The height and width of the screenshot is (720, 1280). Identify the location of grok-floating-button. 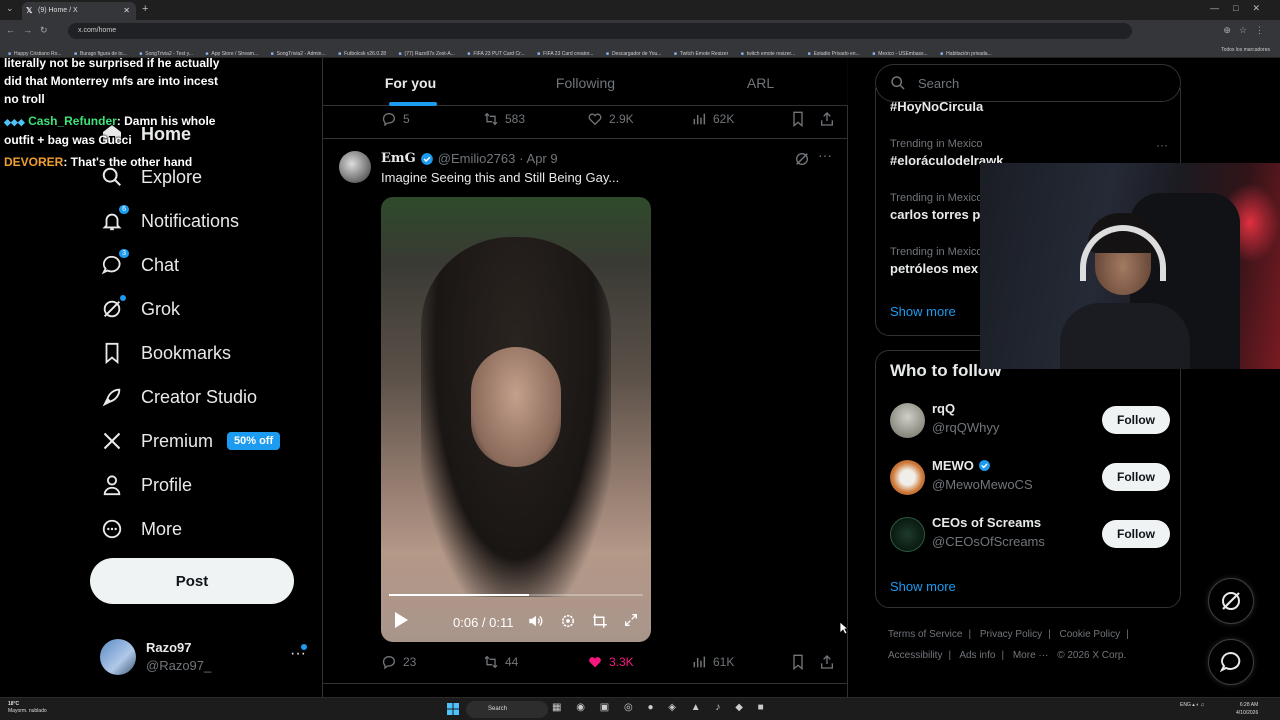
(1231, 601).